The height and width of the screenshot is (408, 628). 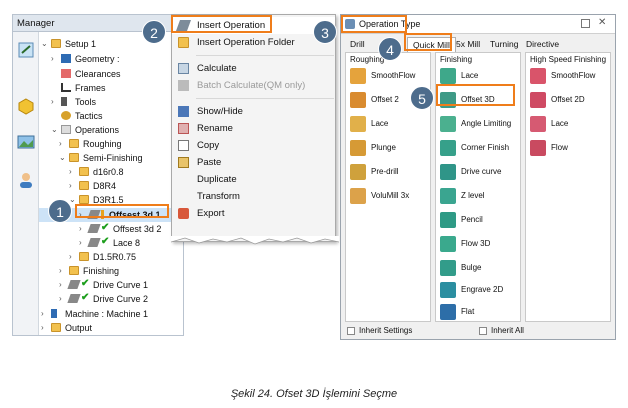 What do you see at coordinates (183, 196) in the screenshot?
I see `transform-icon` at bounding box center [183, 196].